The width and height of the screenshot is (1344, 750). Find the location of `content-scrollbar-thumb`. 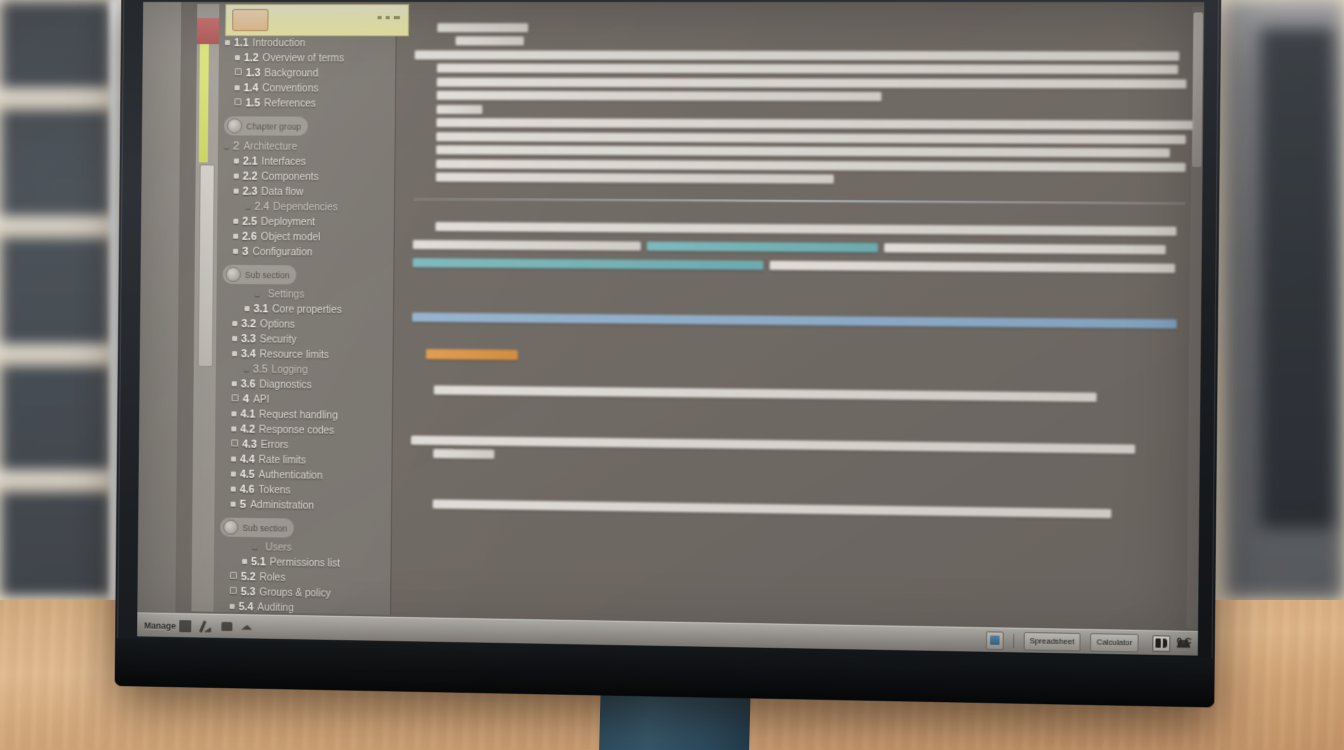

content-scrollbar-thumb is located at coordinates (1197, 90).